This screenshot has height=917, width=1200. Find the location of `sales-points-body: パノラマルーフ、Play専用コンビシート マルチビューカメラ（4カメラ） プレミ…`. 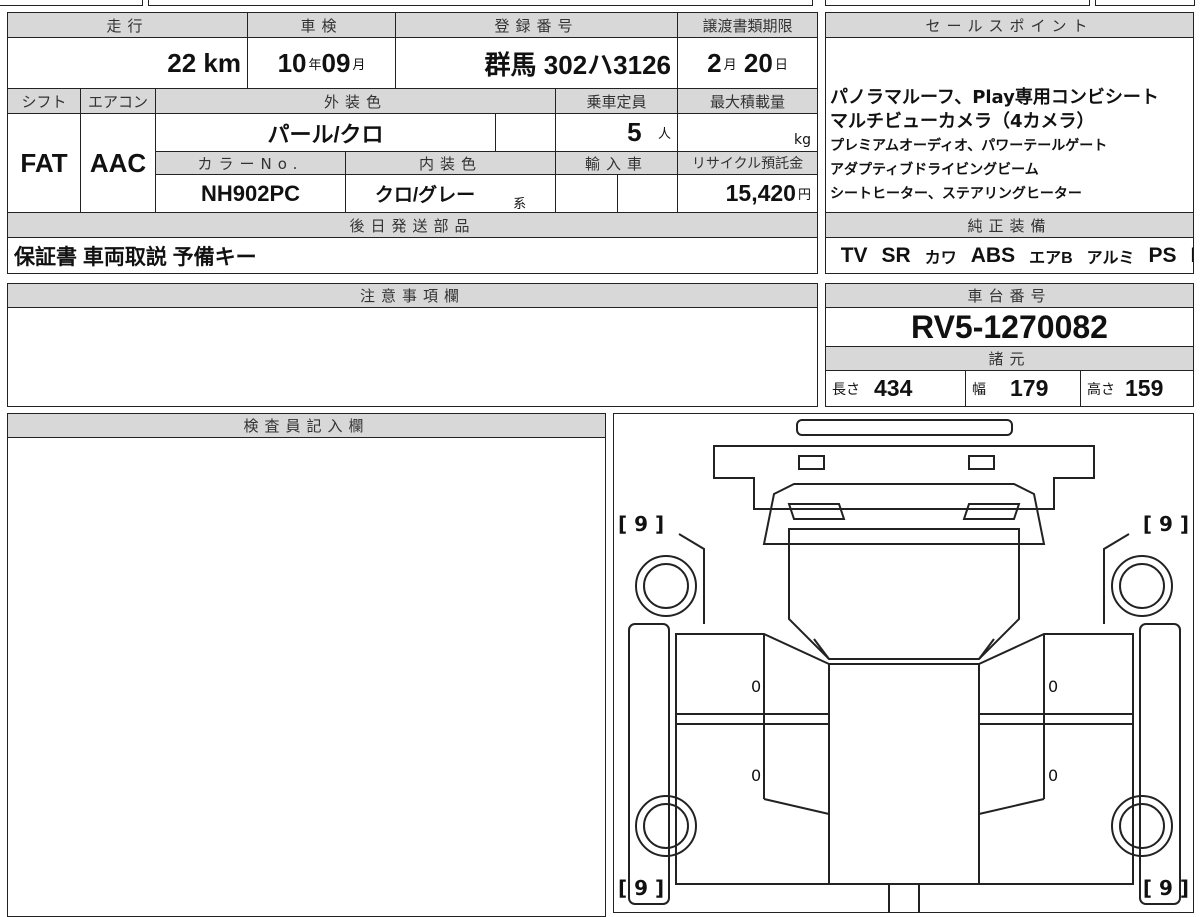

sales-points-body: パノラマルーフ、Play専用コンビシート マルチビューカメラ（4カメラ） プレミ… is located at coordinates (1009, 125).